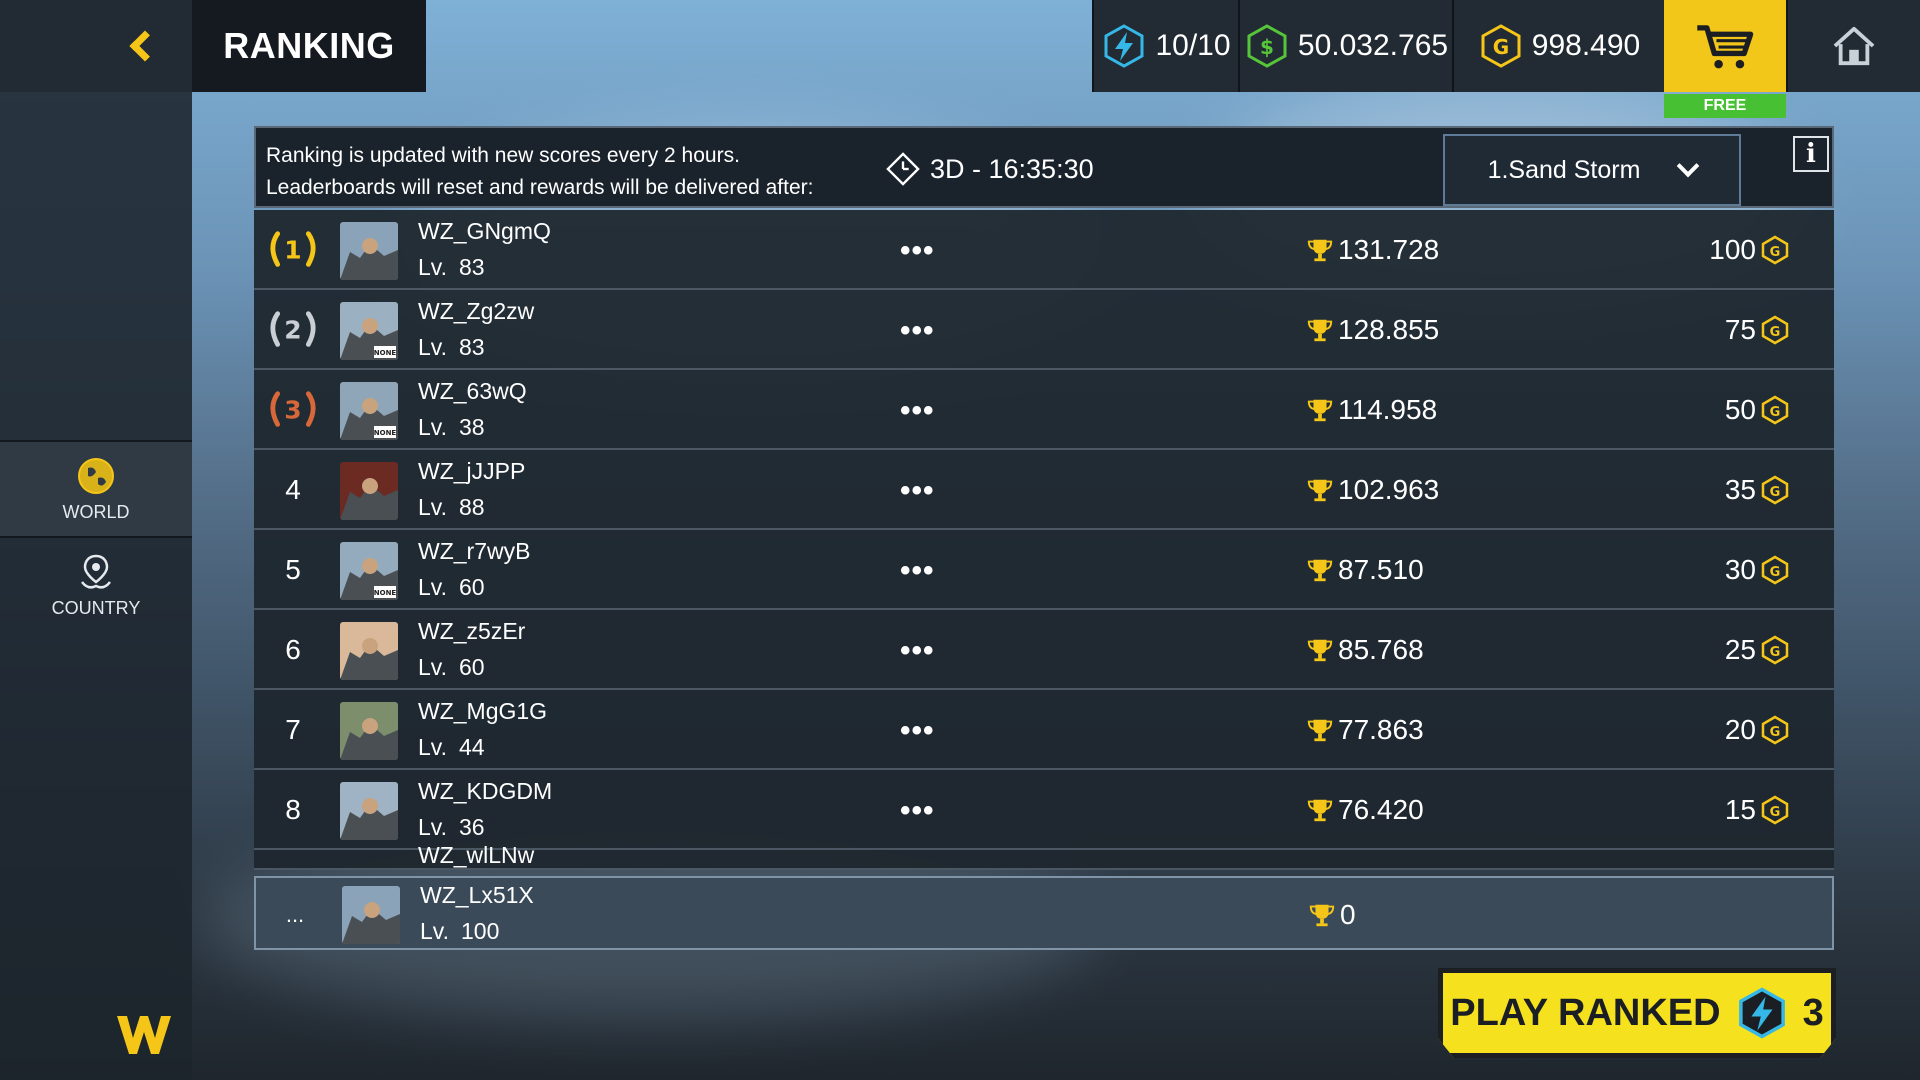 This screenshot has height=1080, width=1920. I want to click on player-level: Lv. 36, so click(451, 827).